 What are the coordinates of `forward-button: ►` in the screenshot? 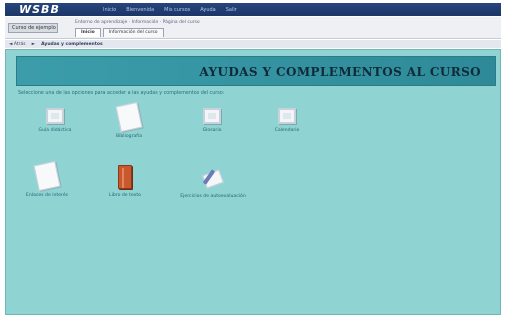 It's located at (33, 44).